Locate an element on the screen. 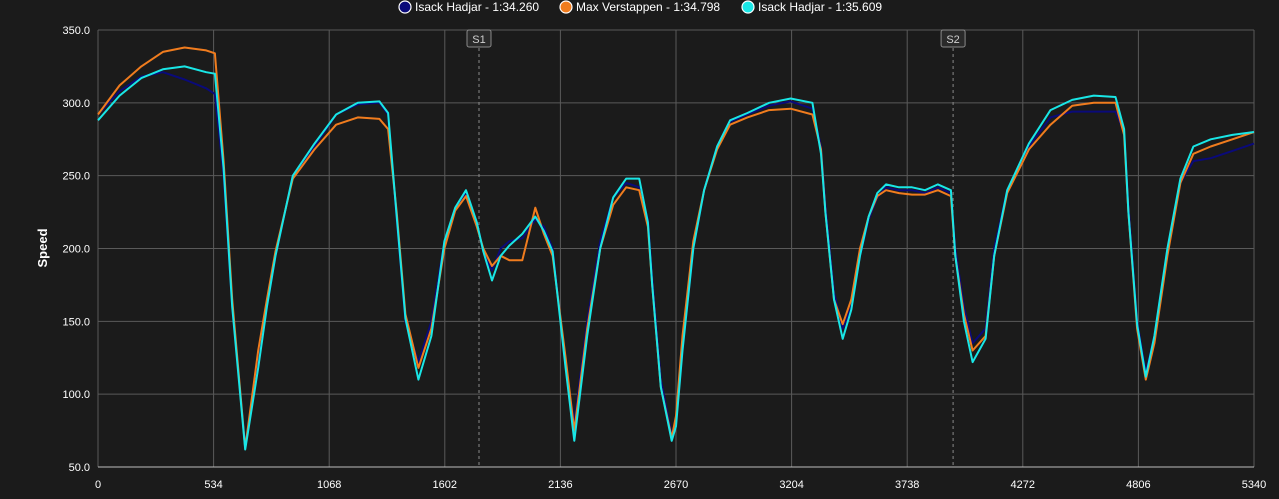 The width and height of the screenshot is (1279, 499). x-tick-label: 3204 is located at coordinates (791, 485).